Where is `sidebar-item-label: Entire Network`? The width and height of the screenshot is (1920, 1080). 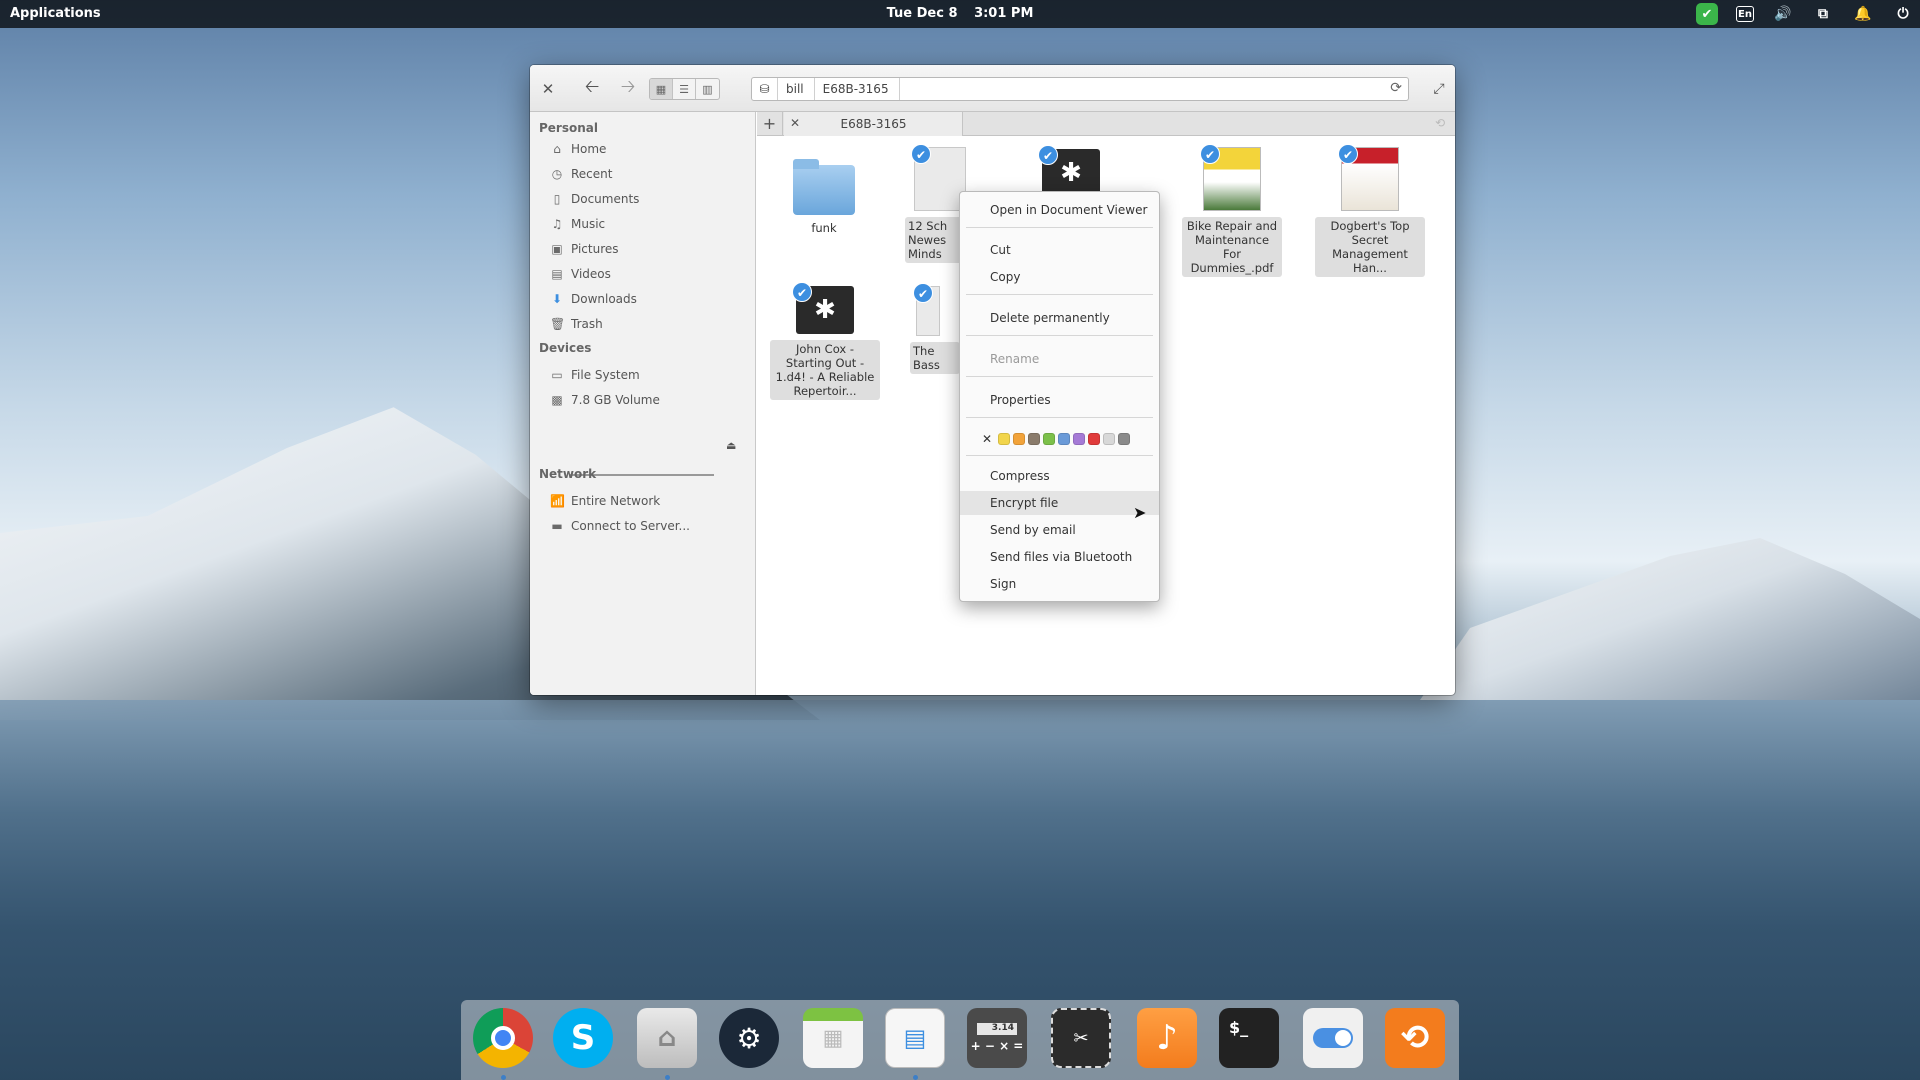
sidebar-item-label: Entire Network is located at coordinates (616, 501).